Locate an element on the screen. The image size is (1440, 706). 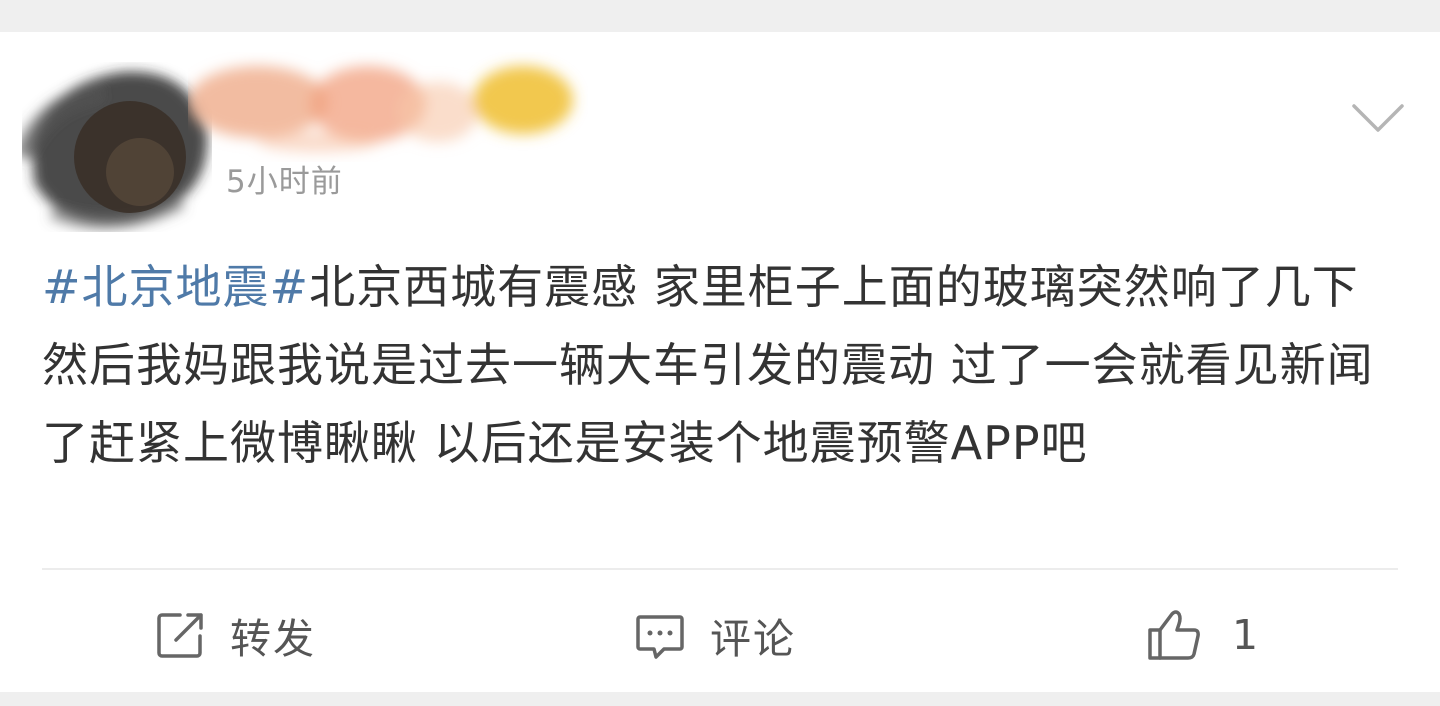
post-timestamp: 5小时前 is located at coordinates (284, 182).